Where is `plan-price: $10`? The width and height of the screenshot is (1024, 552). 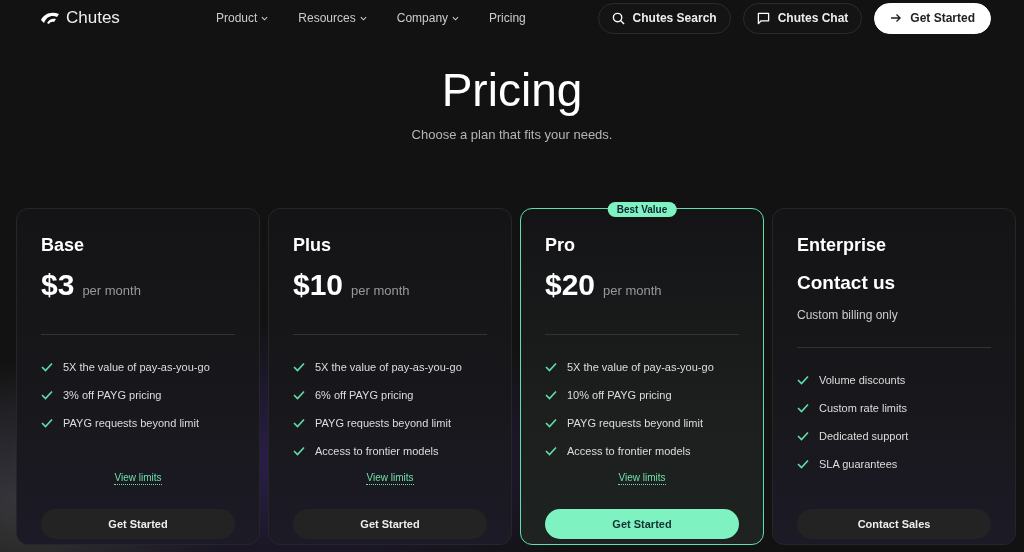
plan-price: $10 is located at coordinates (318, 285).